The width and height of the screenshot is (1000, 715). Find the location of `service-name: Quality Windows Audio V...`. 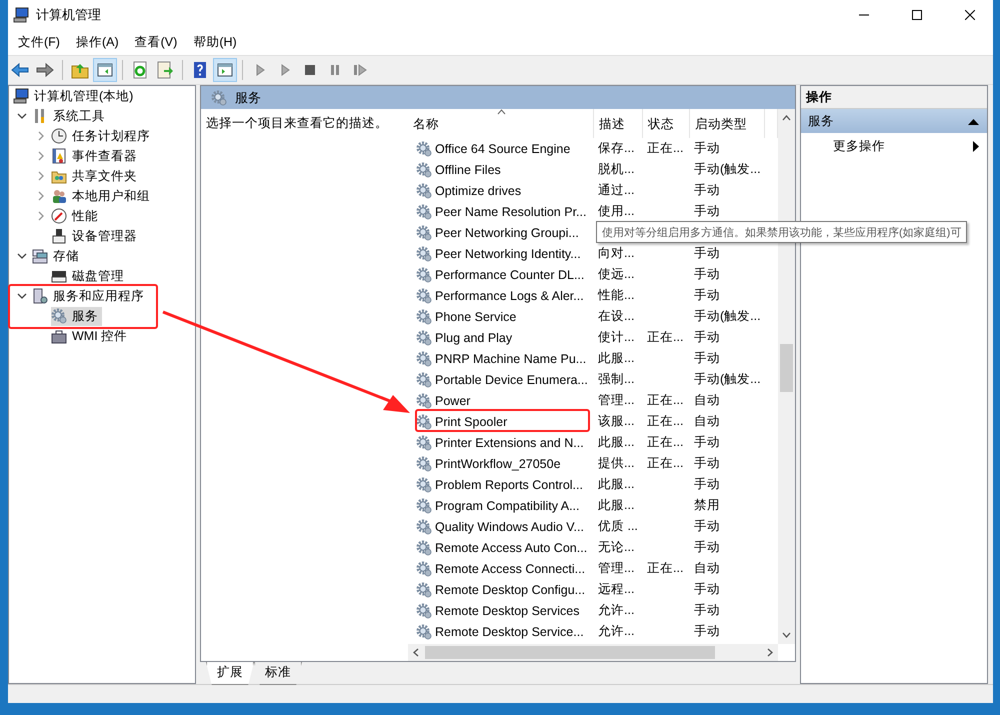

service-name: Quality Windows Audio V... is located at coordinates (509, 527).